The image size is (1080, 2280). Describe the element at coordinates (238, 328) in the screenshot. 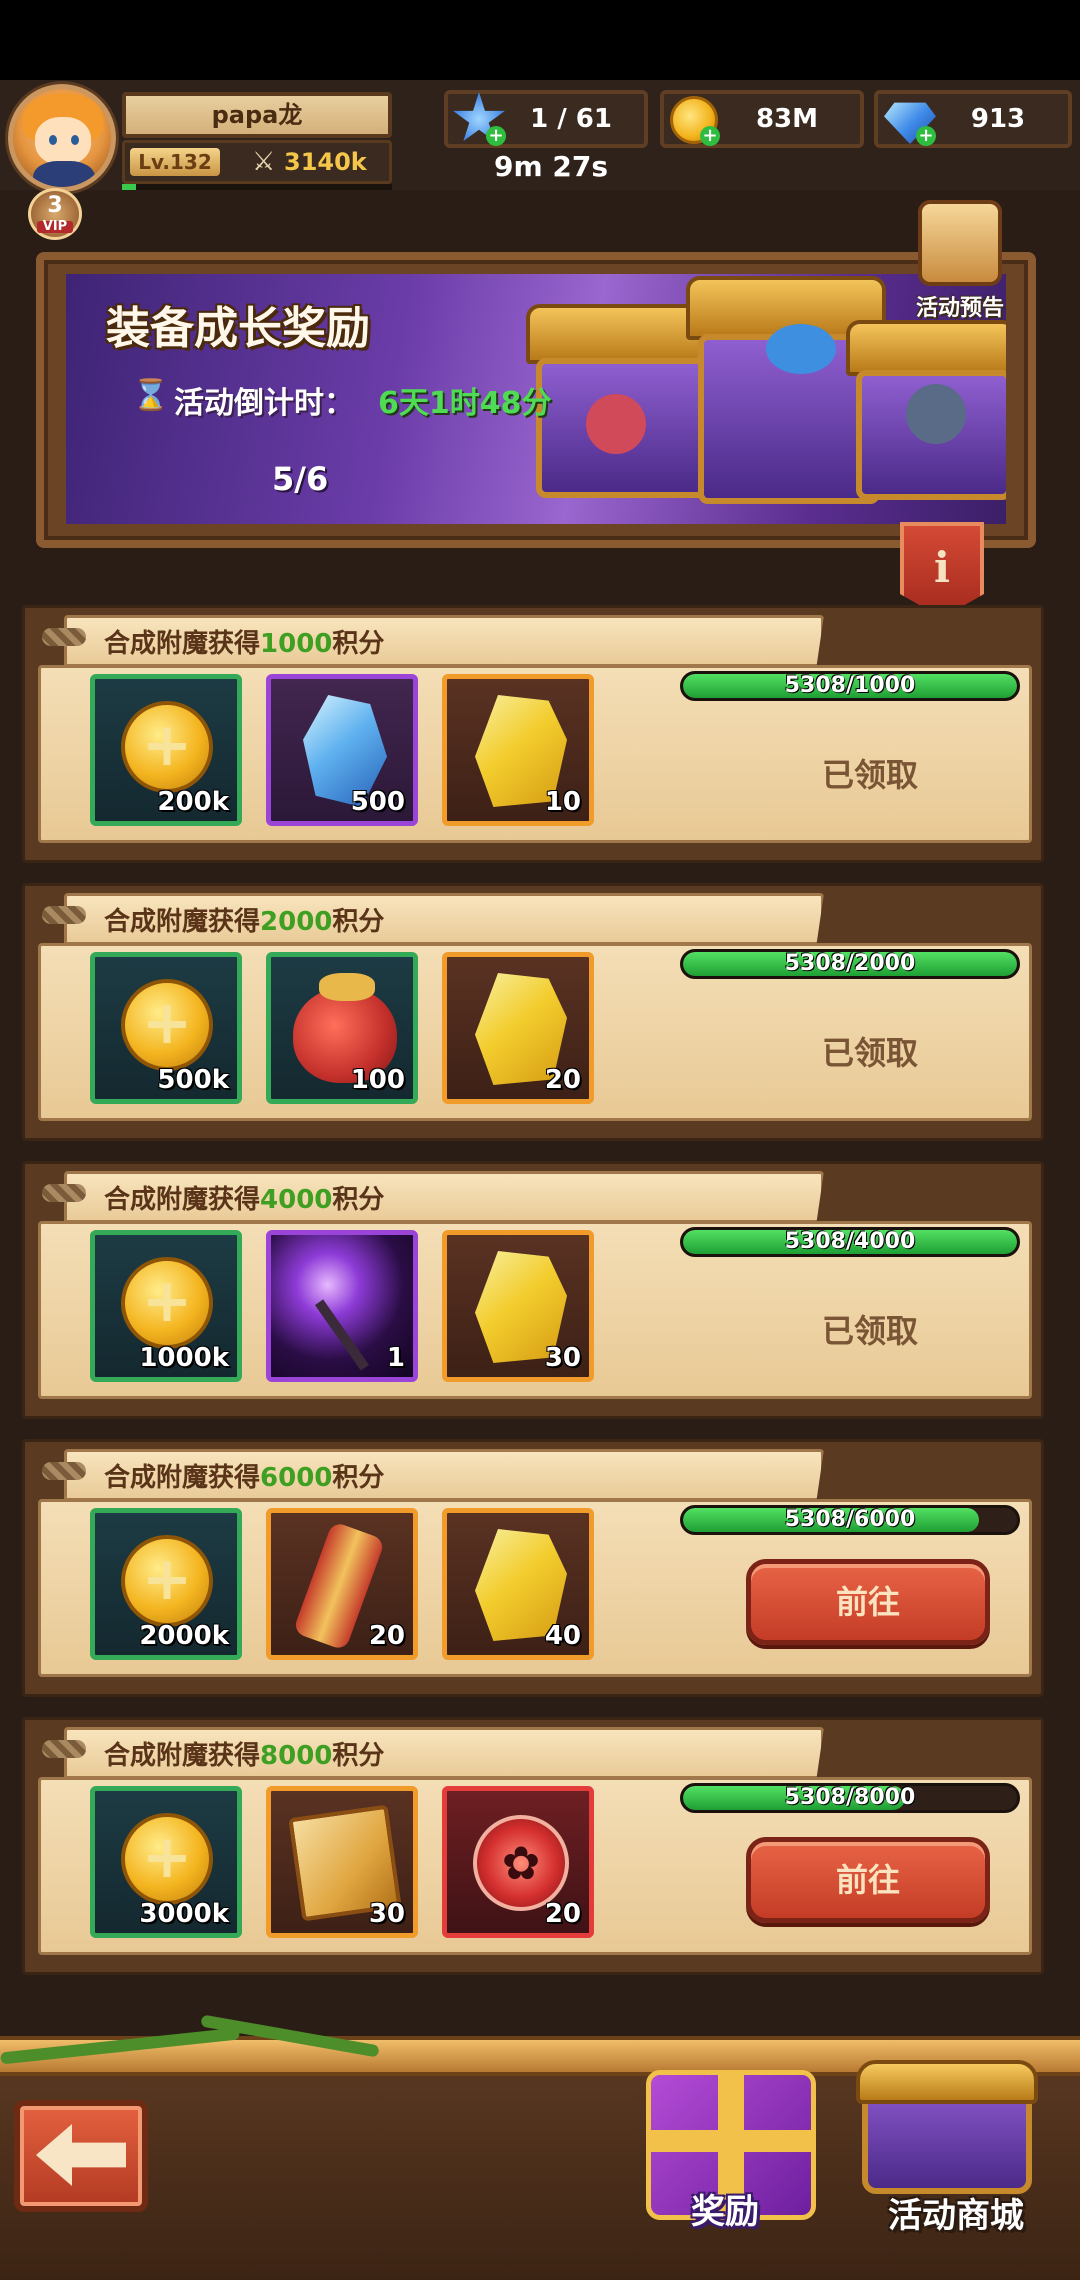

I see `event-title: 装备成长奖励` at that location.